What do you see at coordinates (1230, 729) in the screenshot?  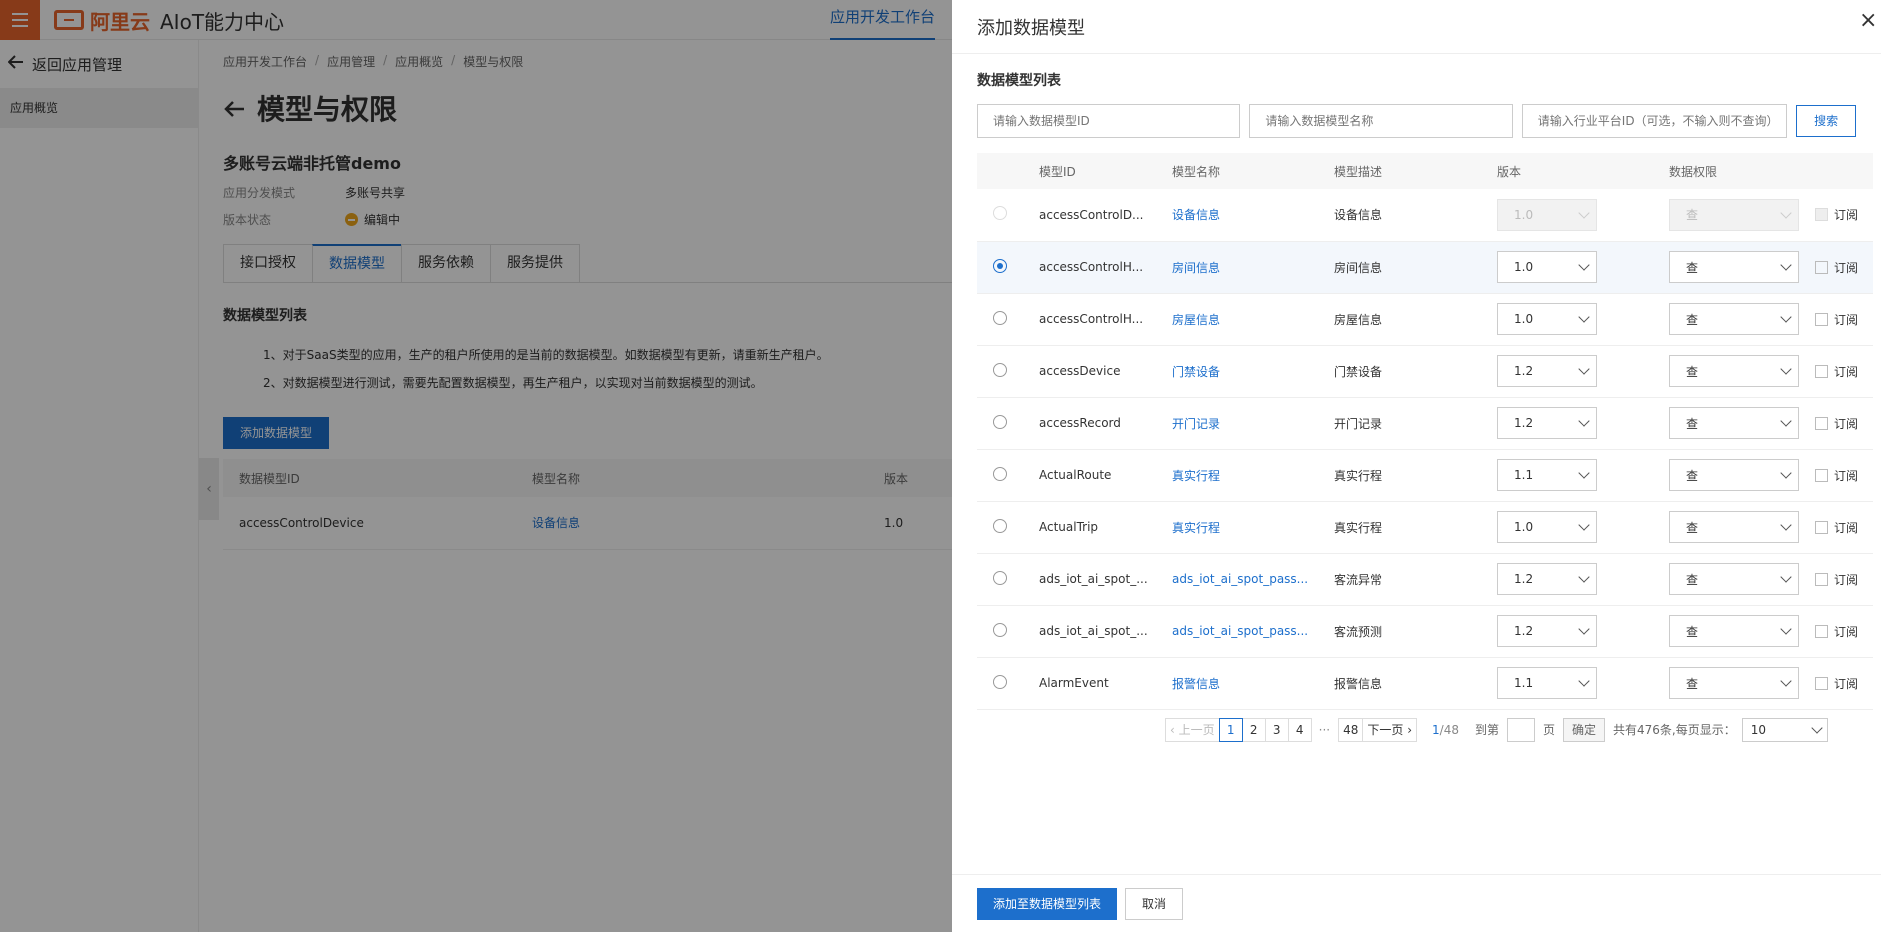 I see `page-button: 1` at bounding box center [1230, 729].